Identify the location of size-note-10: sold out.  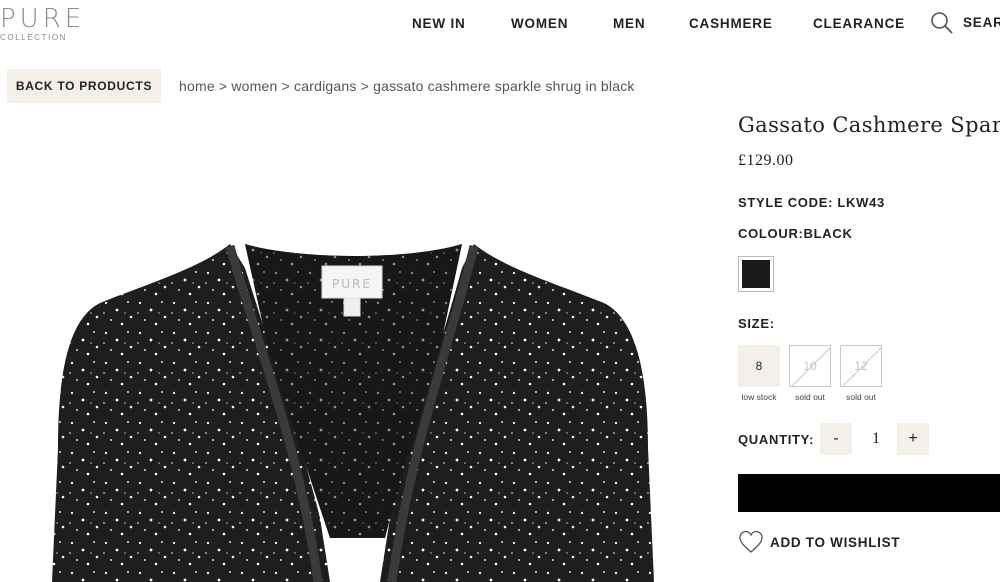
(810, 397).